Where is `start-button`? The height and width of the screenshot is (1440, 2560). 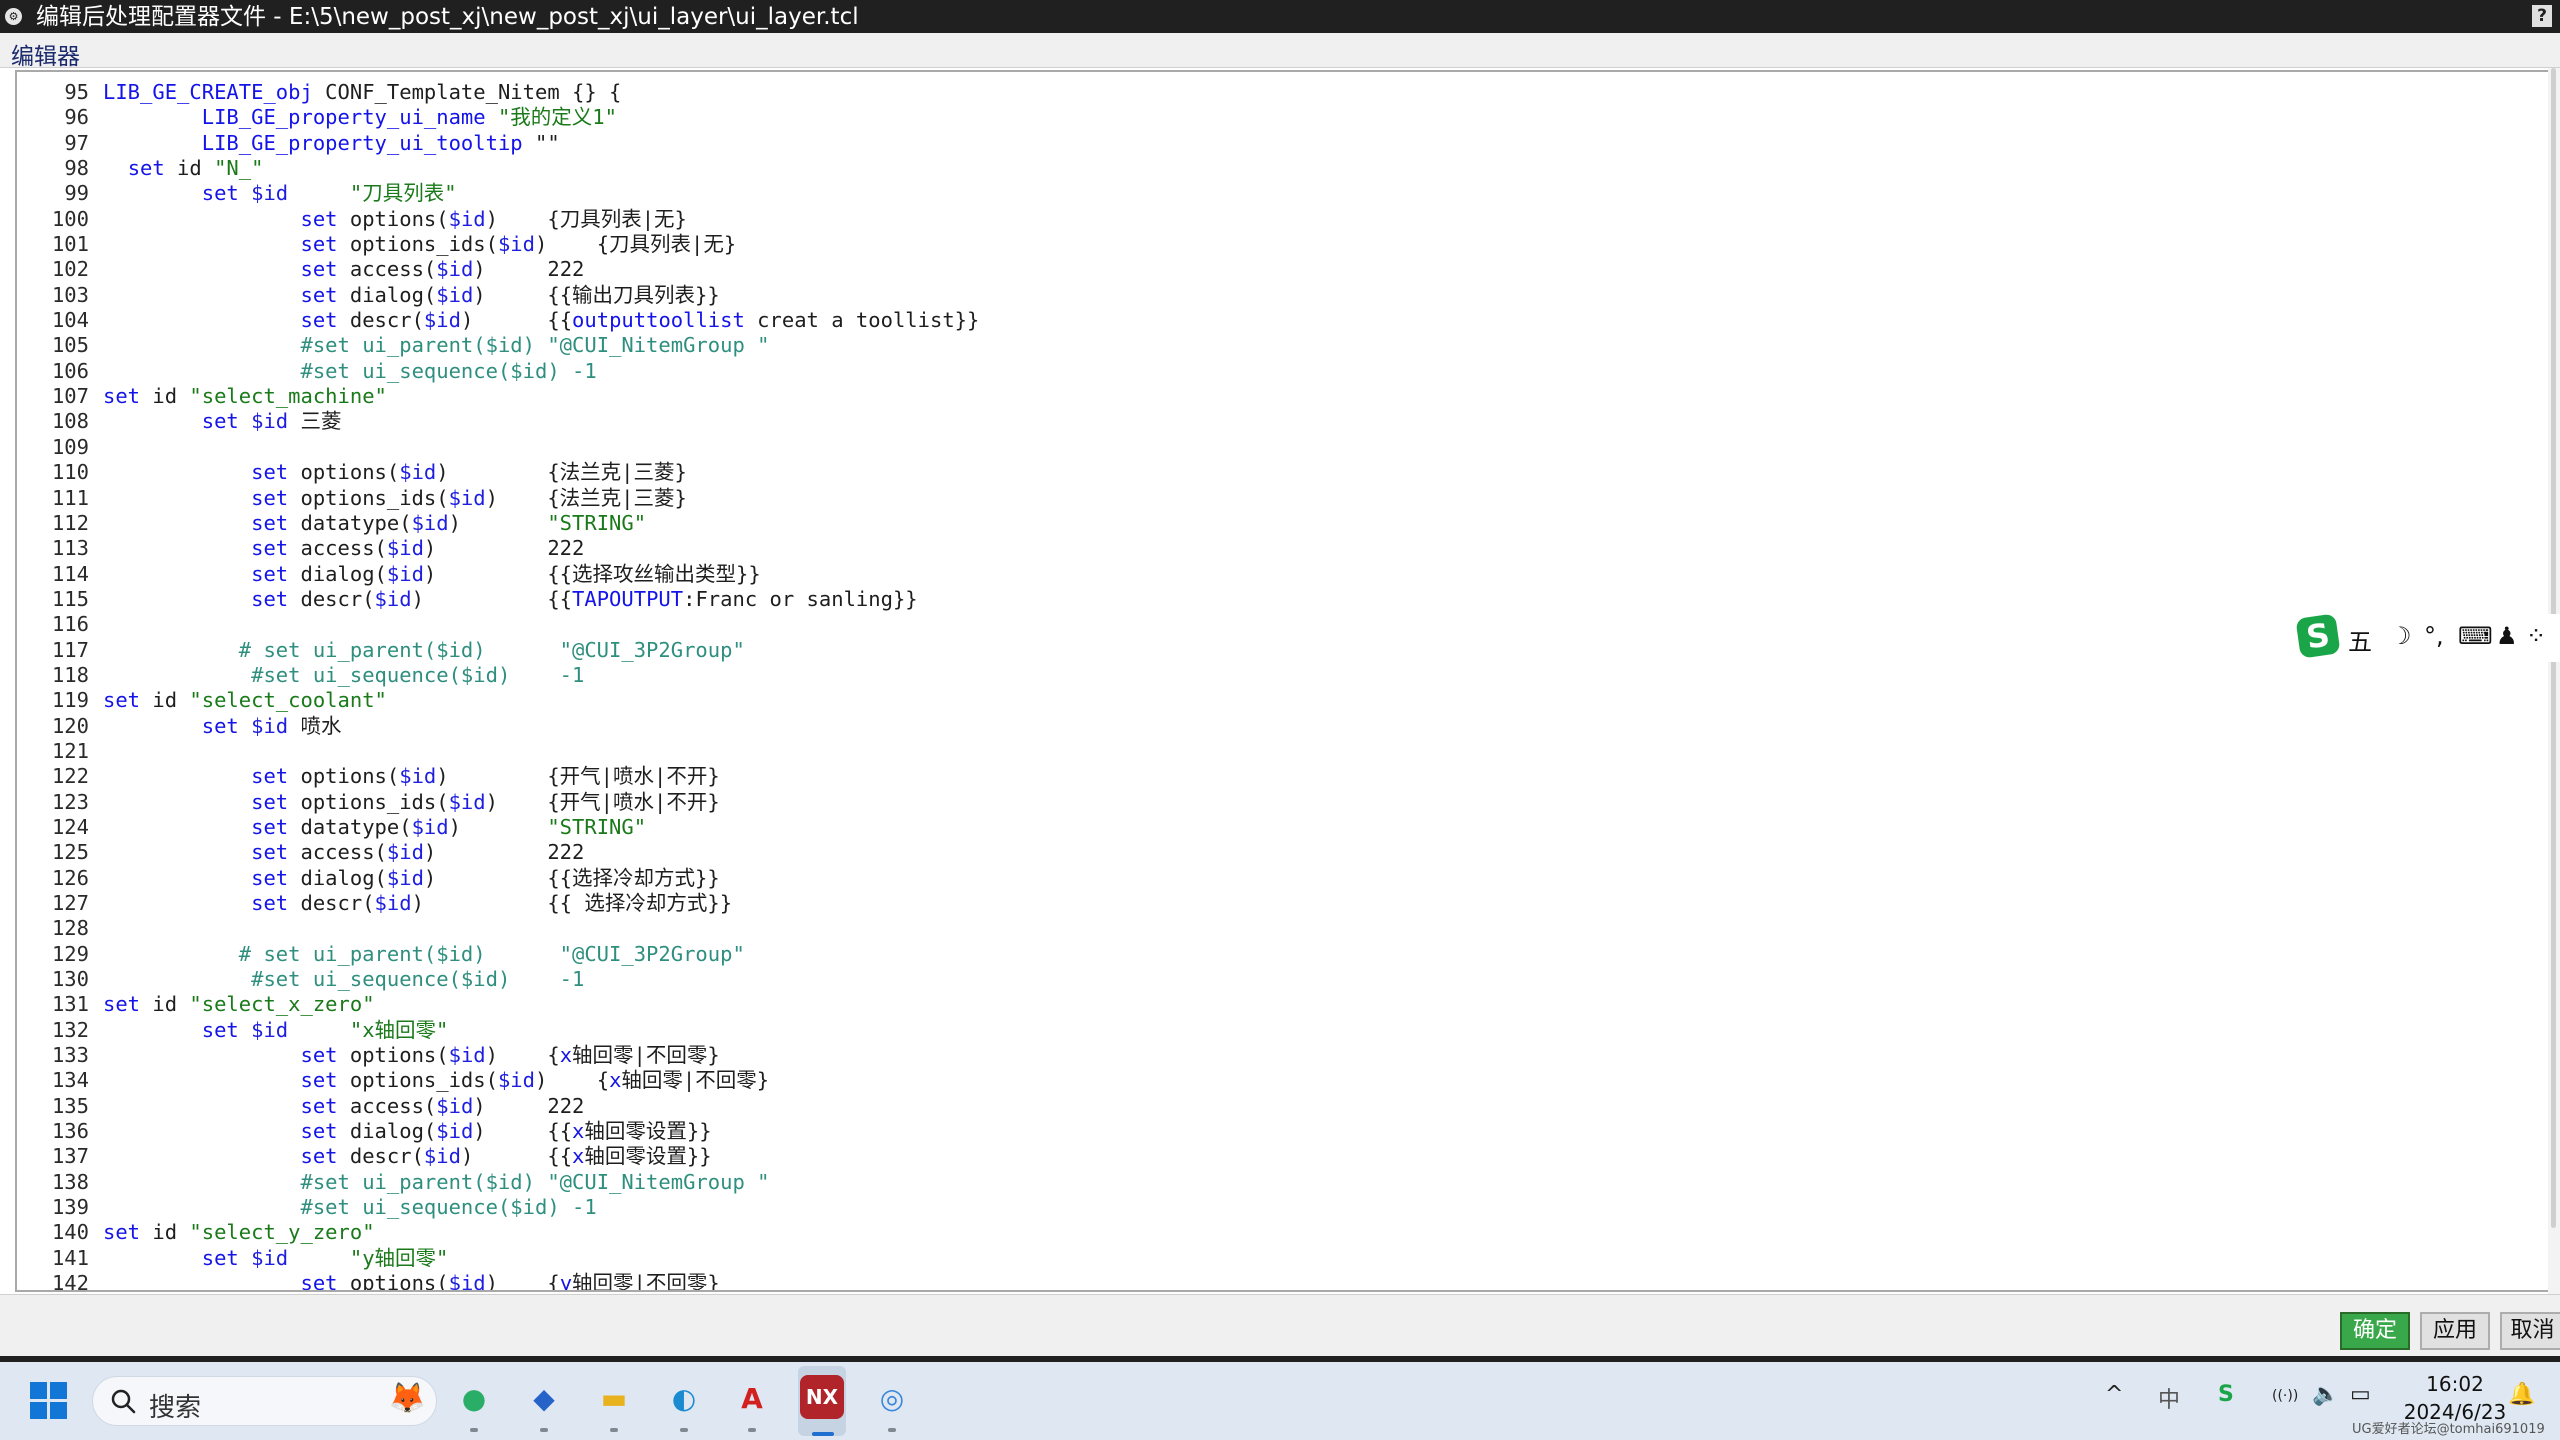 start-button is located at coordinates (49, 1401).